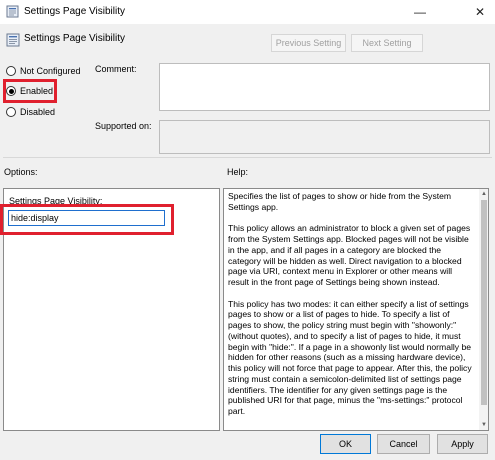 The width and height of the screenshot is (495, 460). Describe the element at coordinates (345, 444) in the screenshot. I see `ok-button: OK` at that location.